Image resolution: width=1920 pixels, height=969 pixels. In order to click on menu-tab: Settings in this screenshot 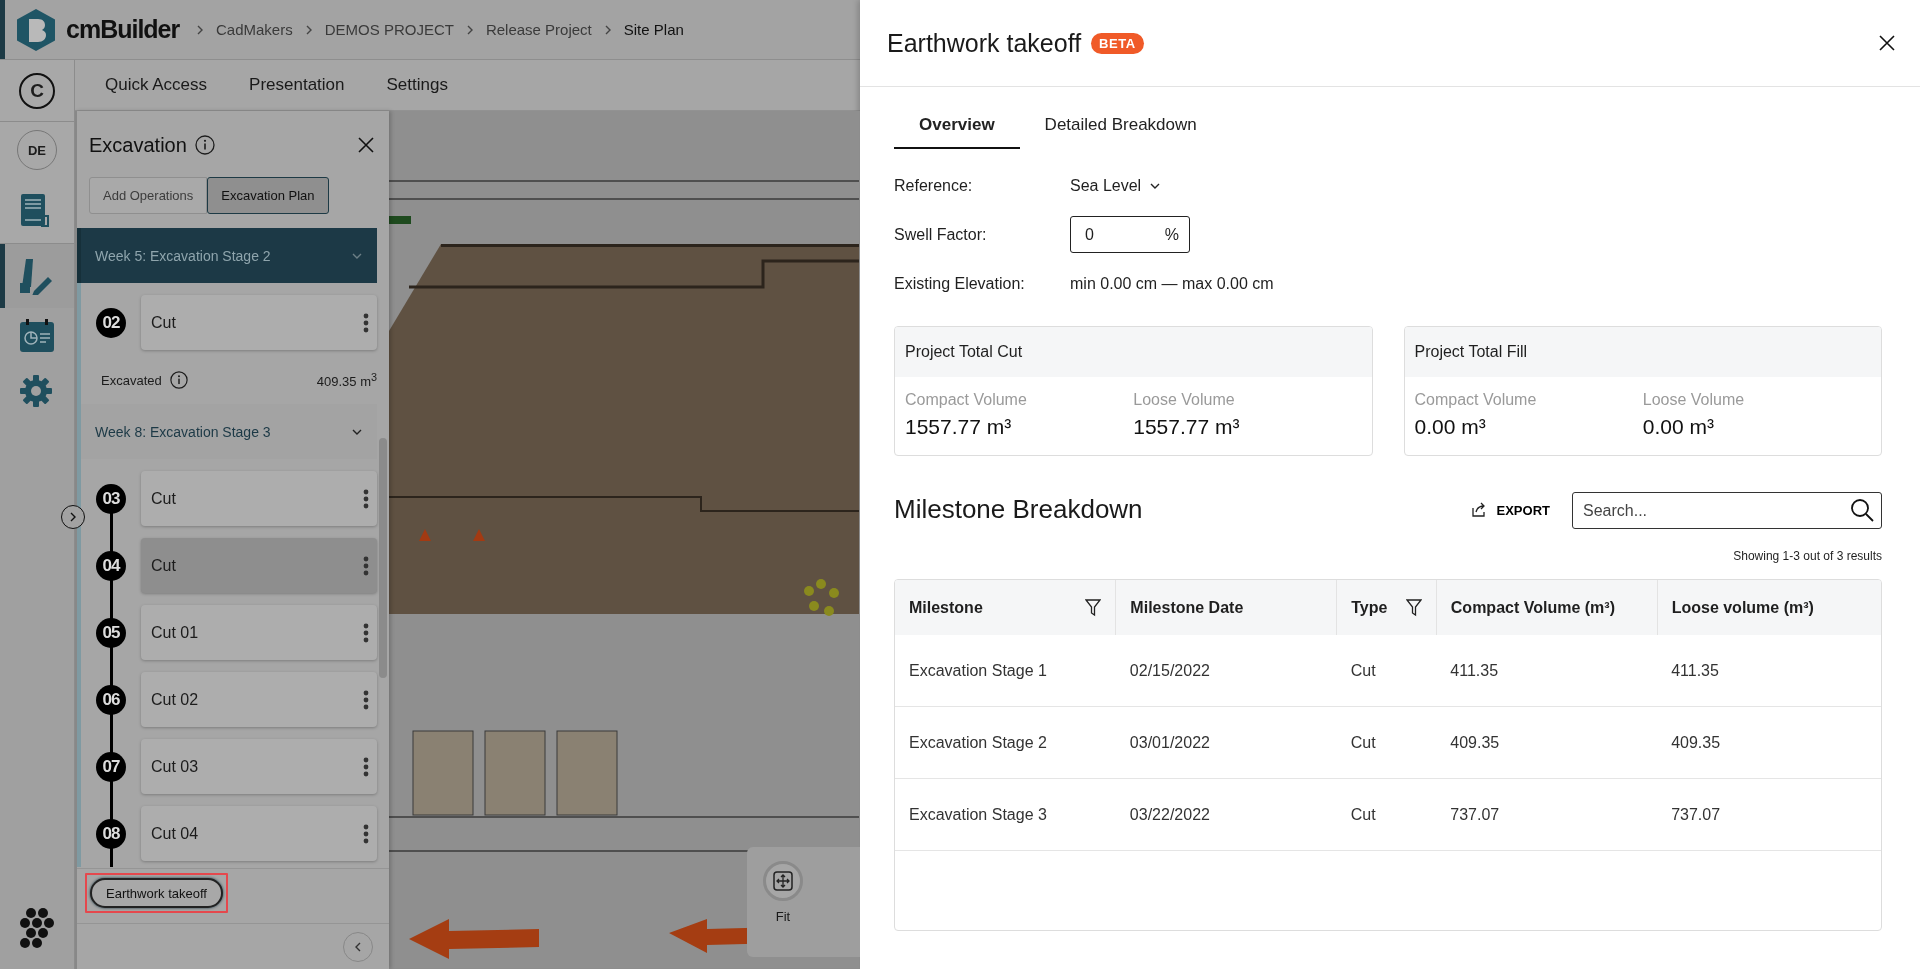, I will do `click(417, 85)`.